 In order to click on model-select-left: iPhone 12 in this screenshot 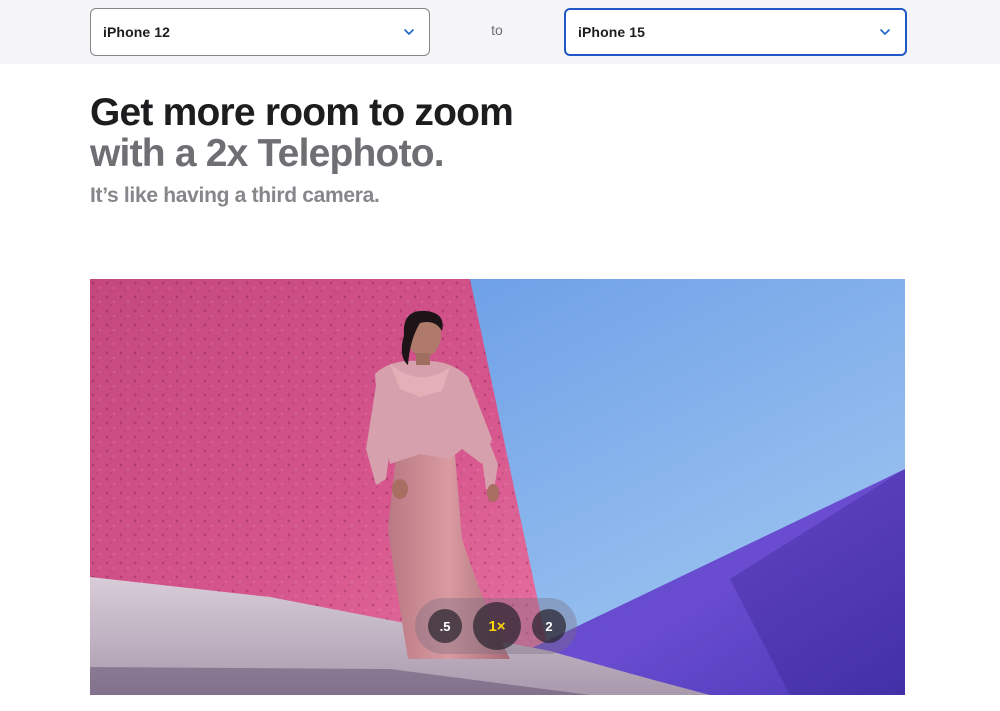, I will do `click(260, 32)`.